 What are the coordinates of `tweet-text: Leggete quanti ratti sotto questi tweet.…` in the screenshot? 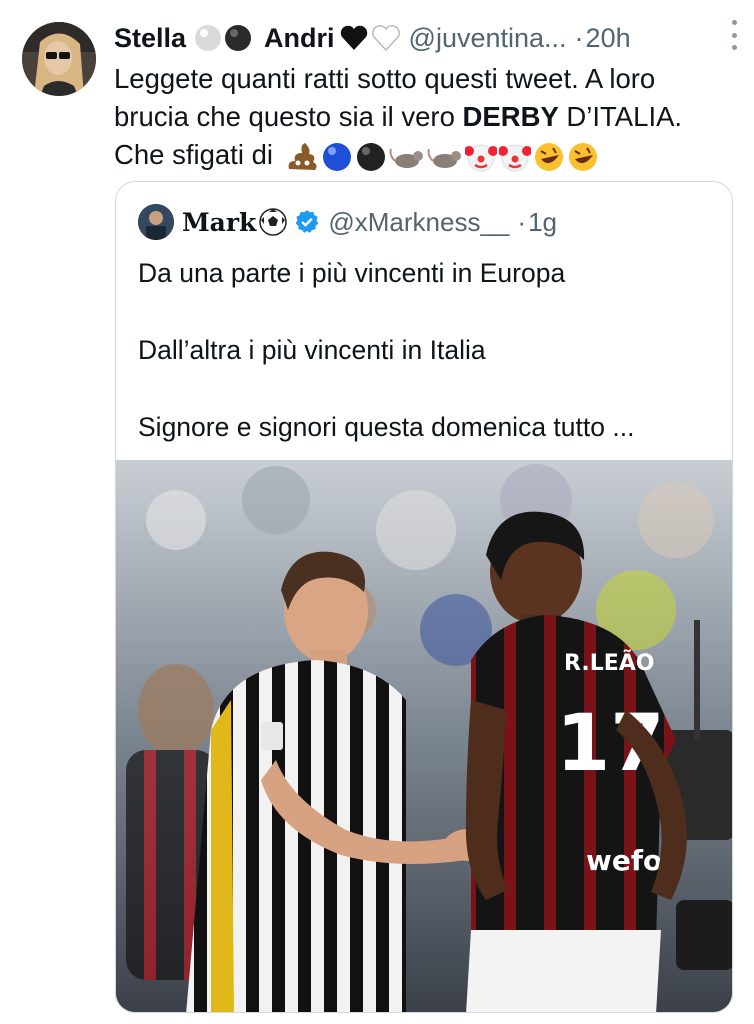 It's located at (424, 117).